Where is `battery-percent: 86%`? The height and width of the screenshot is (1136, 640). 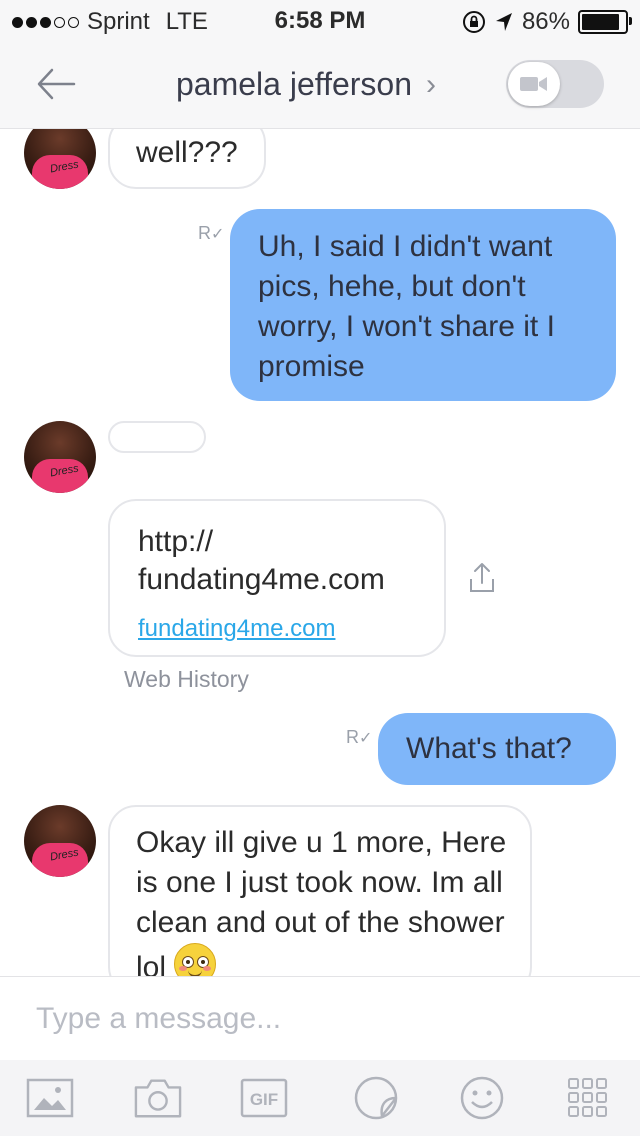 battery-percent: 86% is located at coordinates (545, 21).